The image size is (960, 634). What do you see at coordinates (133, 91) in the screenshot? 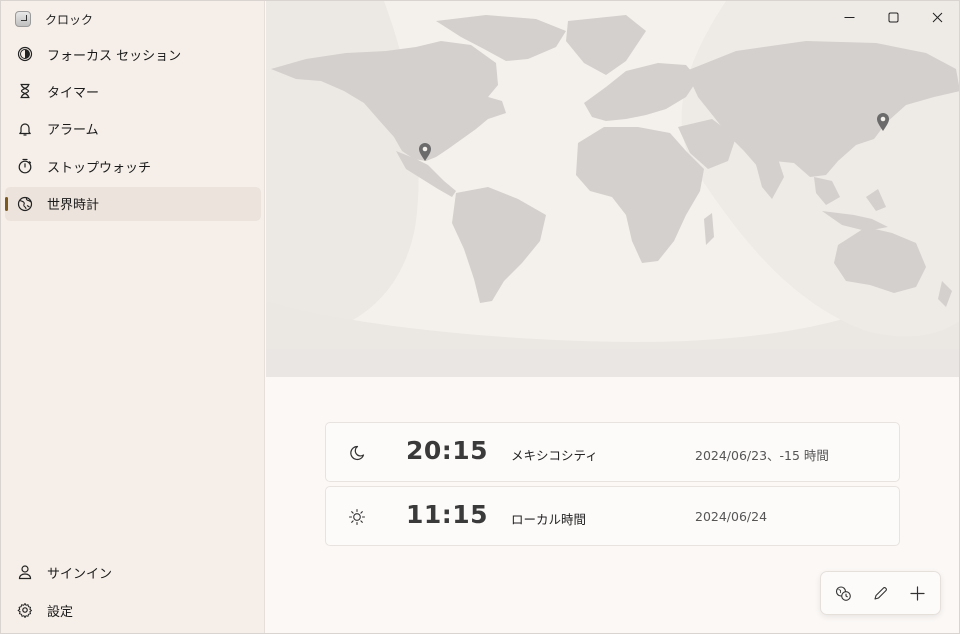
I see `nav-item-timer: タイマー` at bounding box center [133, 91].